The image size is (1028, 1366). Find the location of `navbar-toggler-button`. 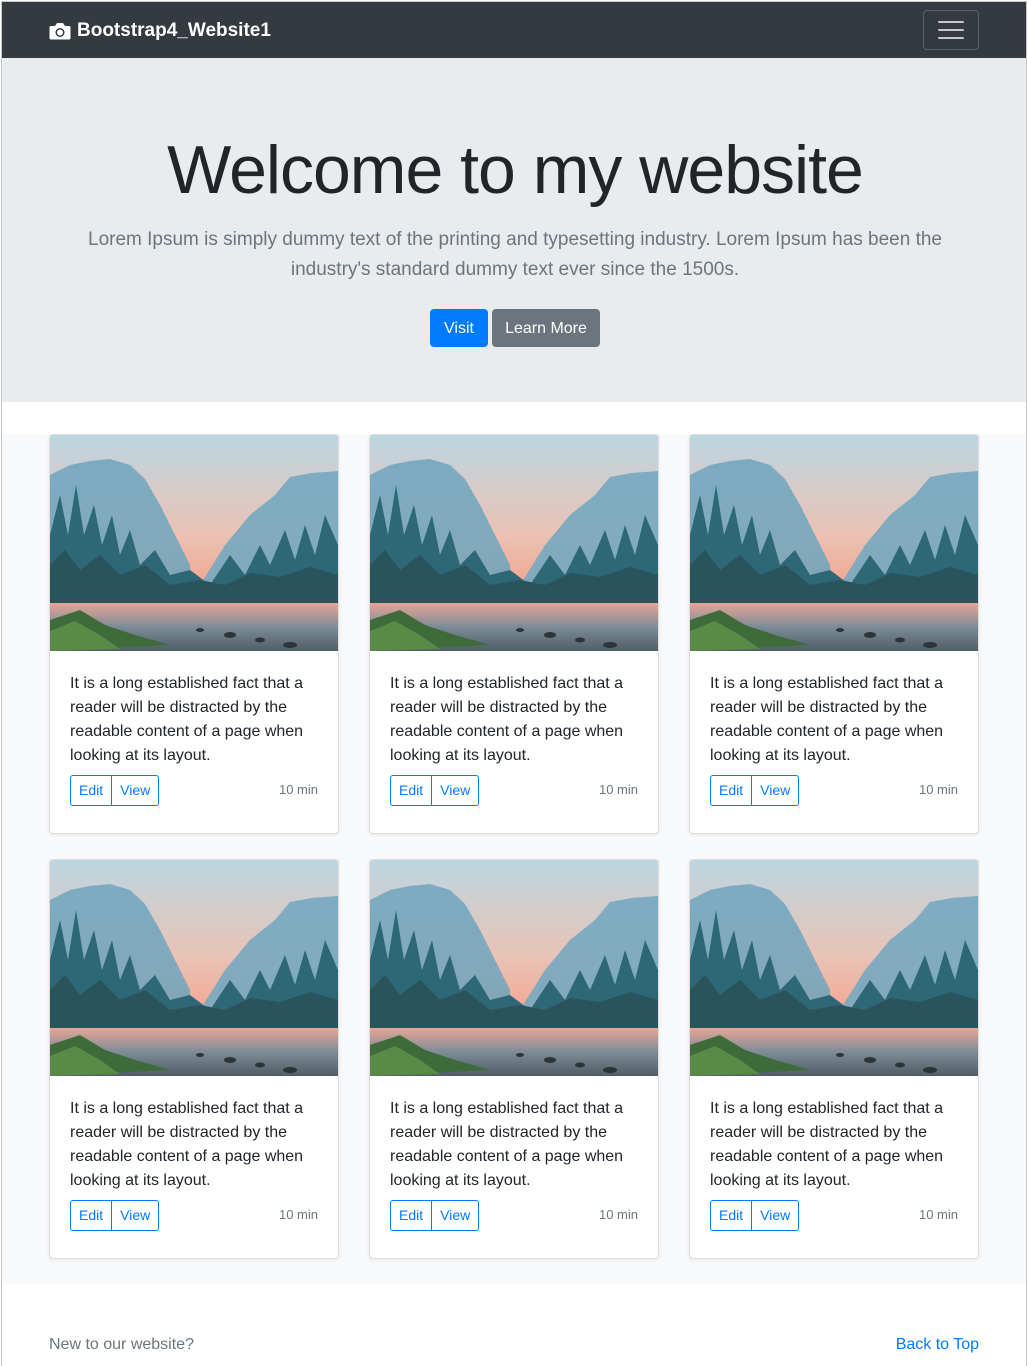

navbar-toggler-button is located at coordinates (951, 30).